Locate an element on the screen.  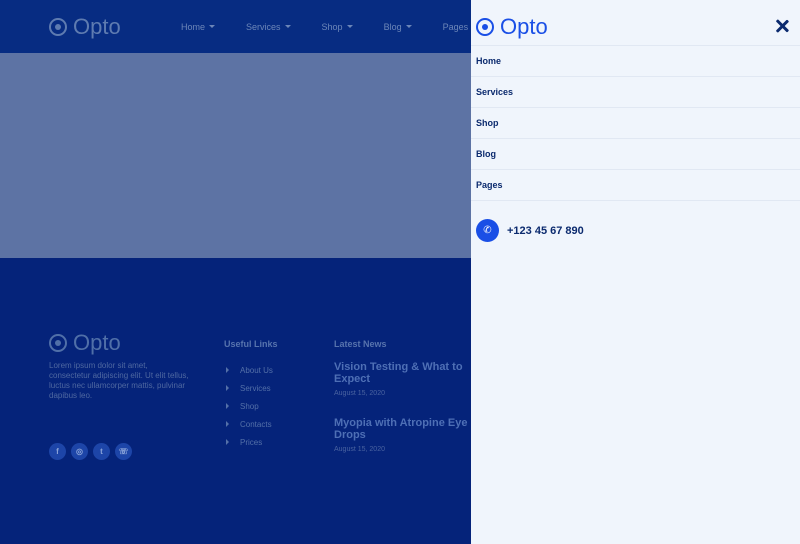
nav-item-pages: Pages is located at coordinates (456, 27).